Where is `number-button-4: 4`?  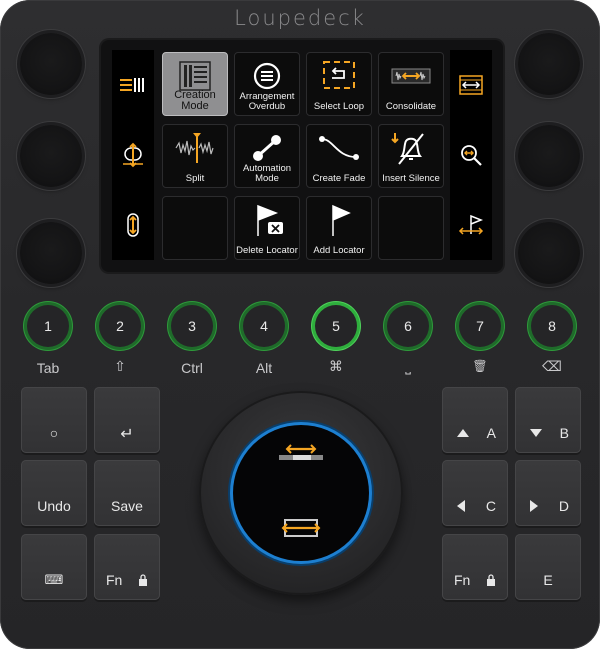 number-button-4: 4 is located at coordinates (264, 326).